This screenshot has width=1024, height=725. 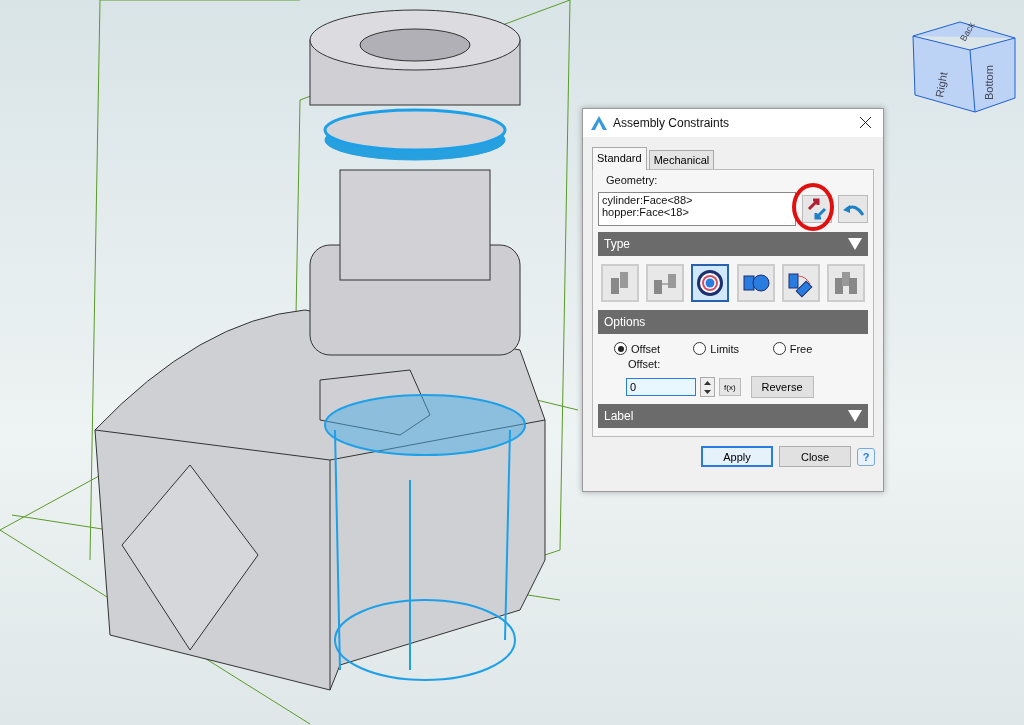 I want to click on swap-arrows-icon, so click(x=817, y=209).